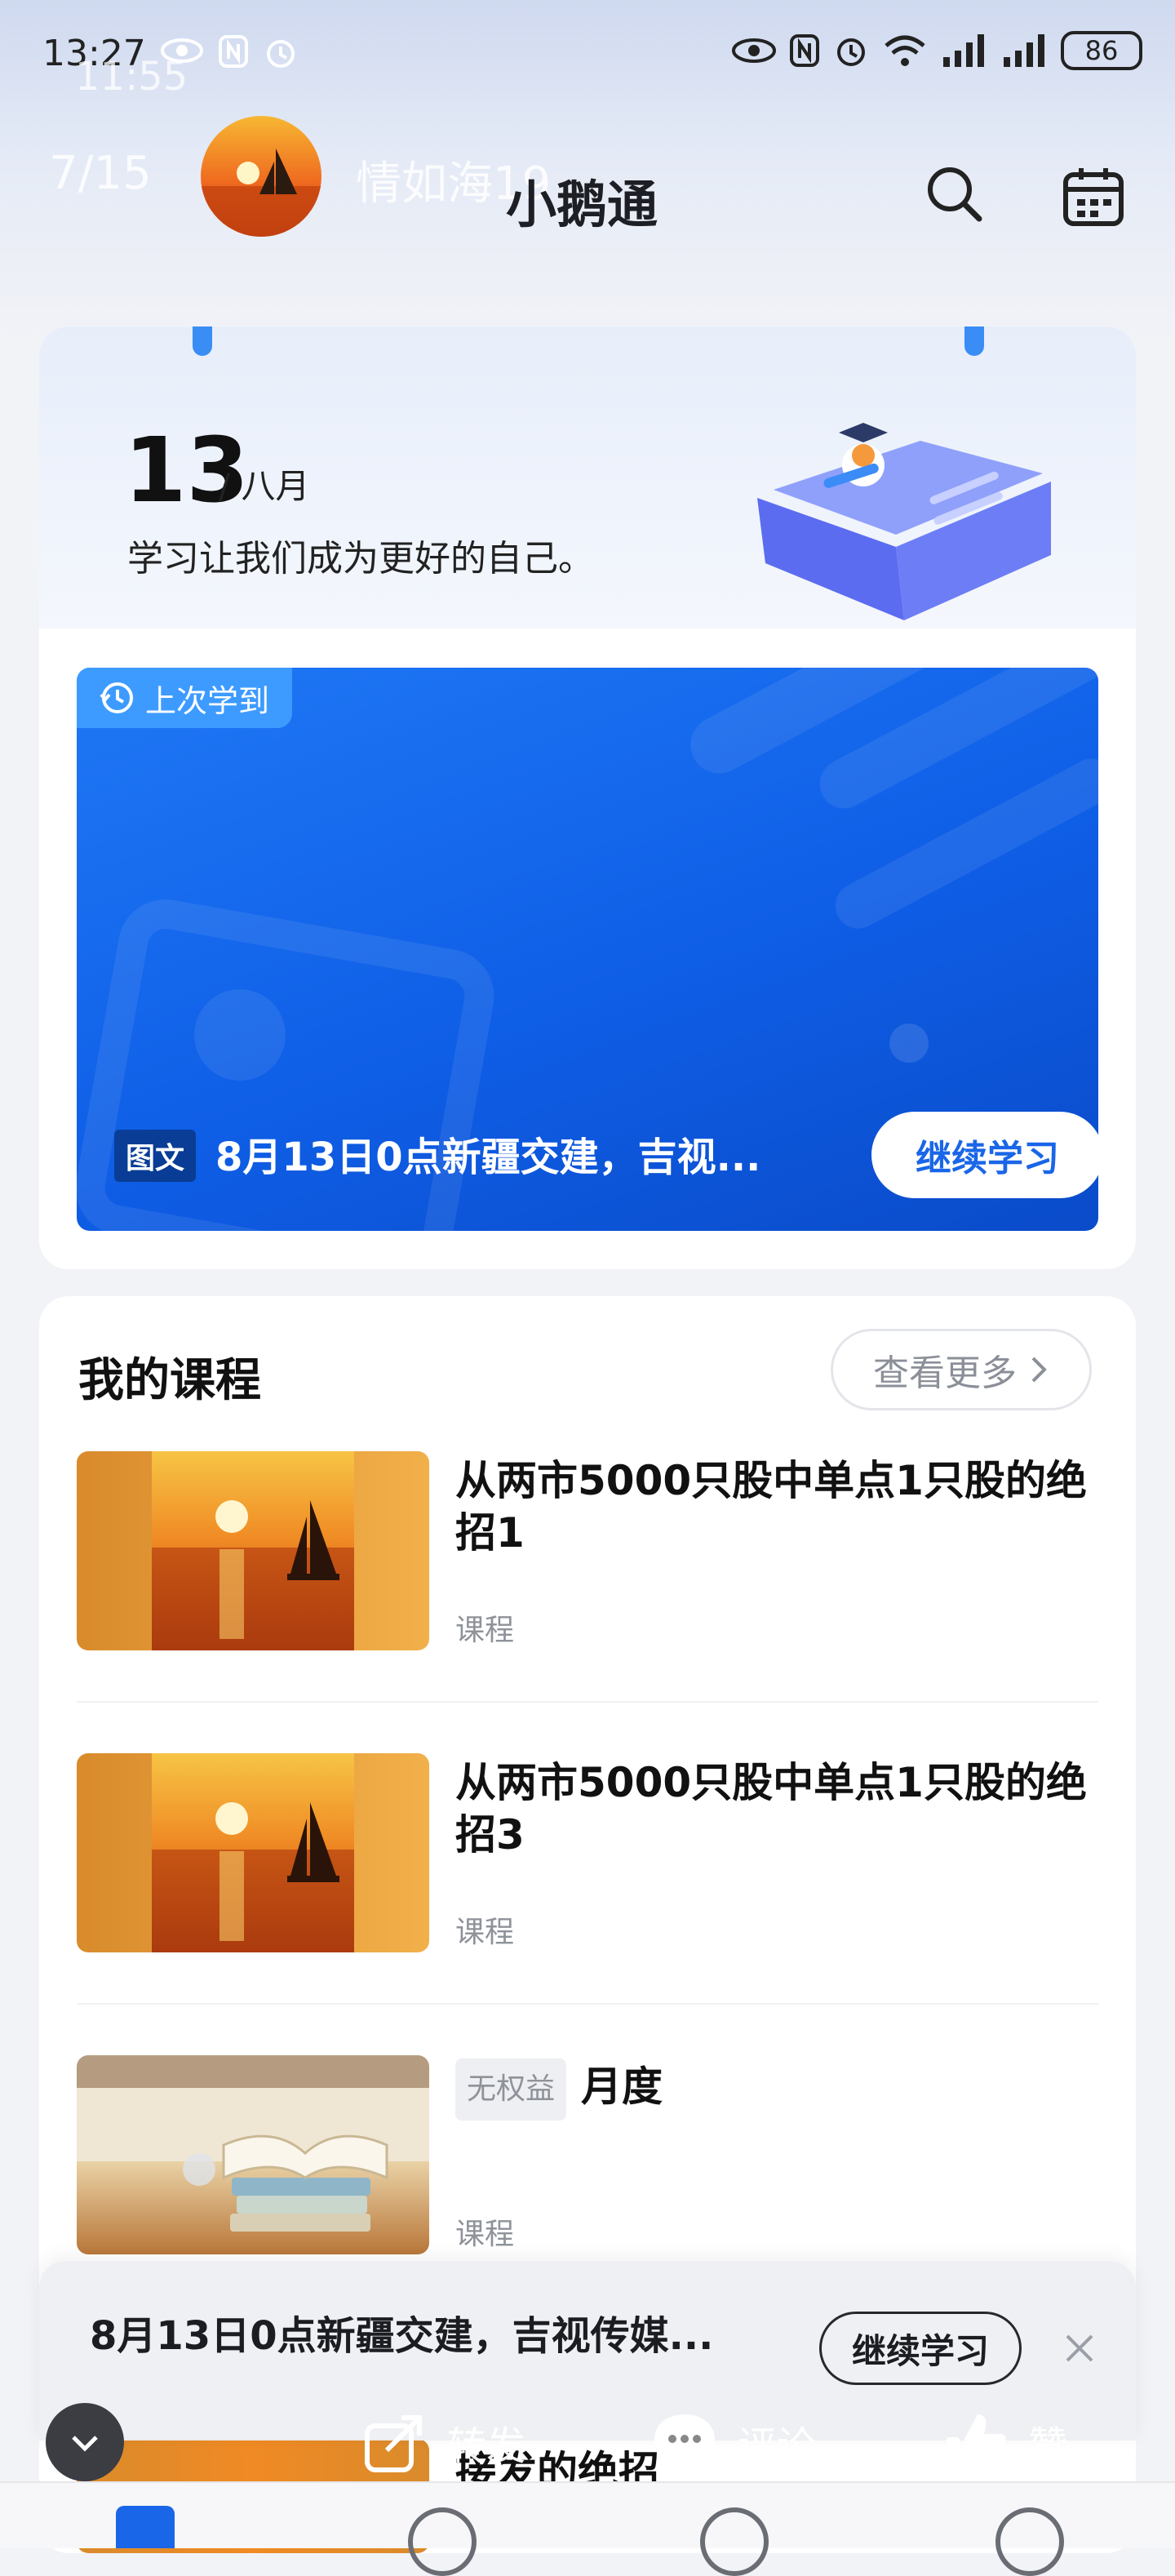  I want to click on like-label: 赞, so click(1048, 2446).